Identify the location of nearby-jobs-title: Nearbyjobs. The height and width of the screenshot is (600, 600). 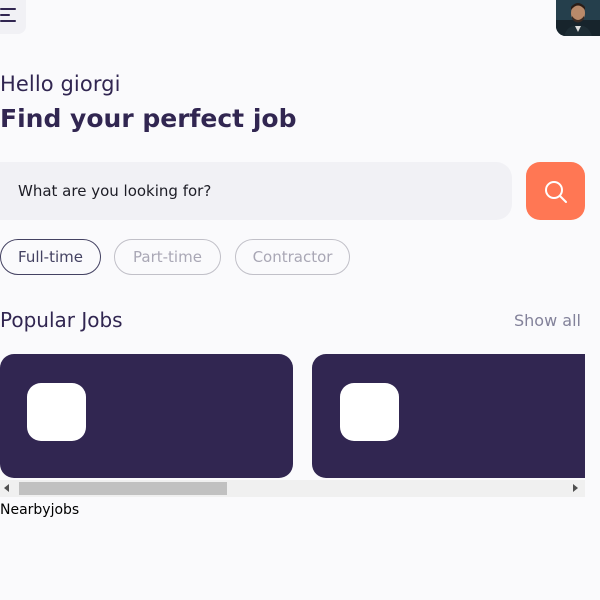
(40, 510).